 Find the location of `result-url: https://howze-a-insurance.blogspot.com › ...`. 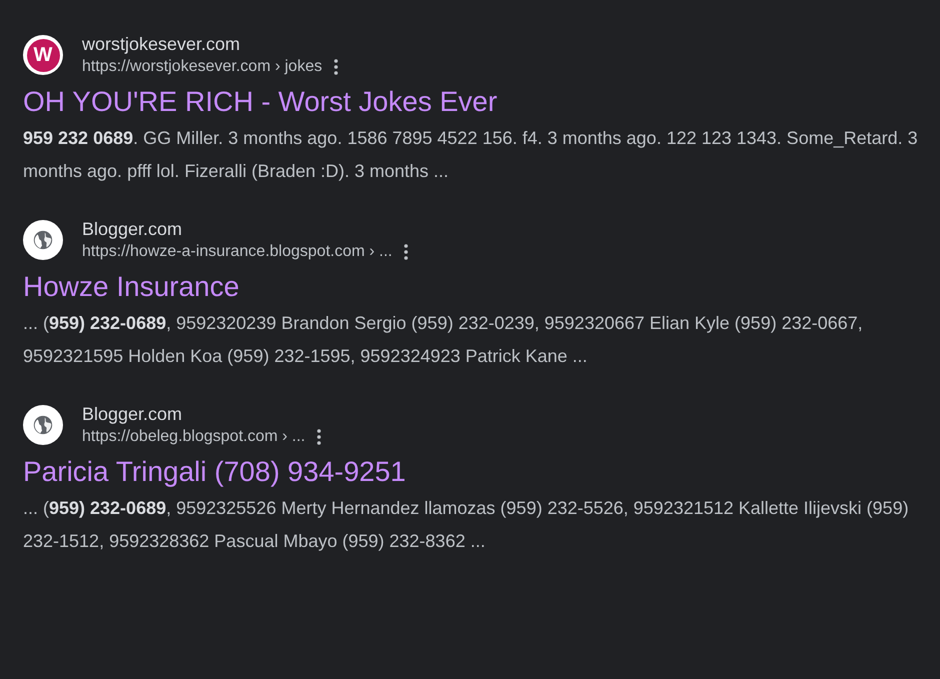

result-url: https://howze-a-insurance.blogspot.com › ... is located at coordinates (237, 252).